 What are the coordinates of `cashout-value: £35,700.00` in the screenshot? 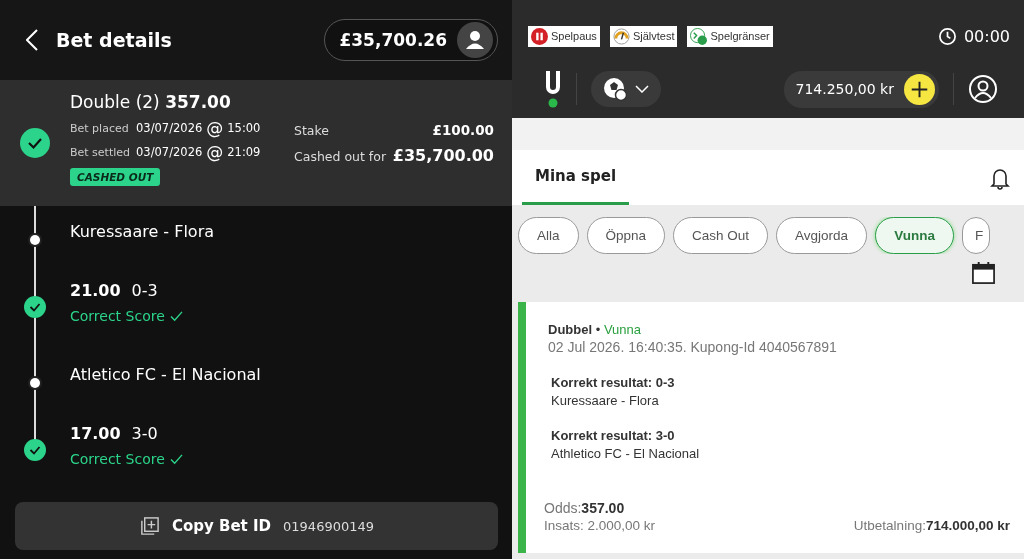 It's located at (443, 155).